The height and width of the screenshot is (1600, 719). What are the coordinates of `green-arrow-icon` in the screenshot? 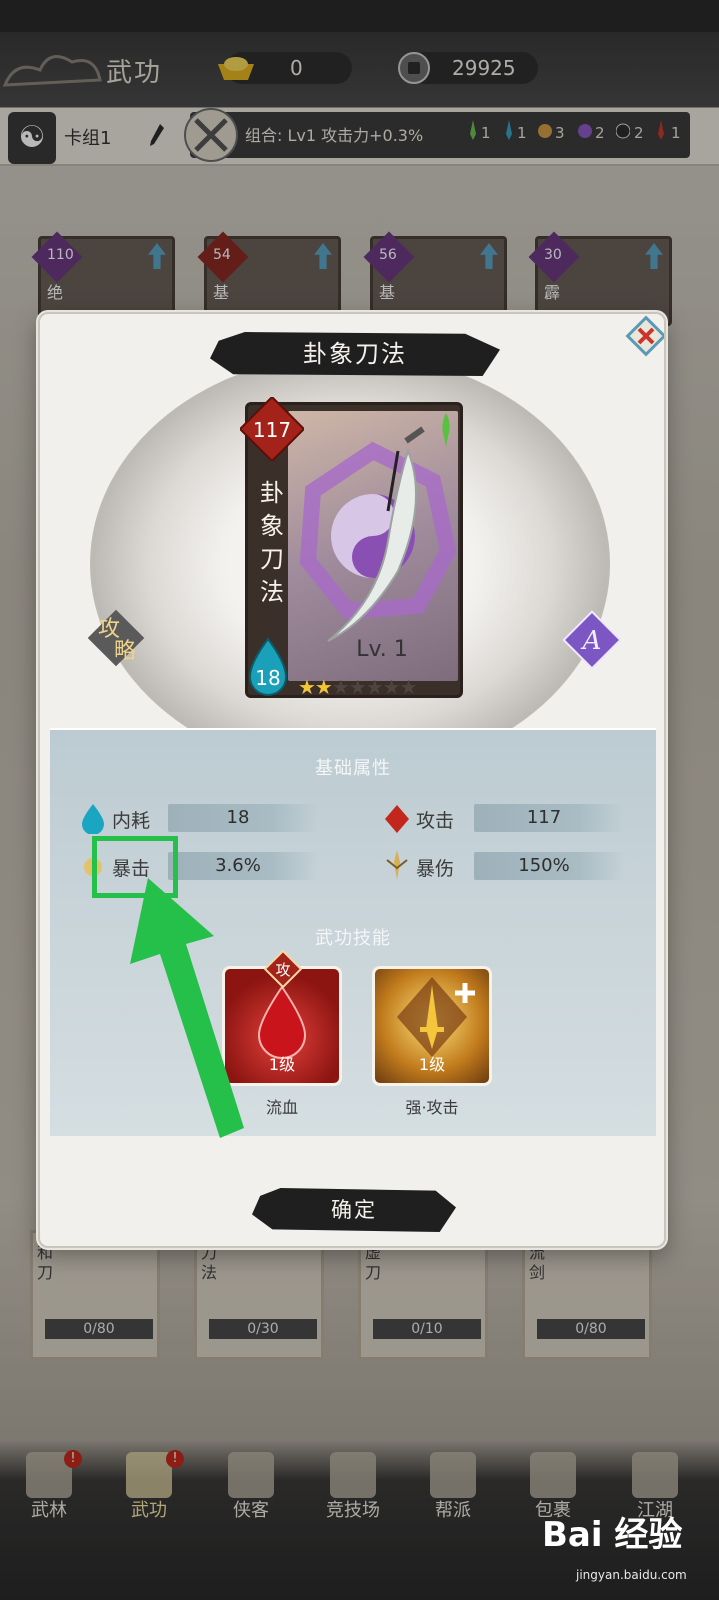 It's located at (187, 1008).